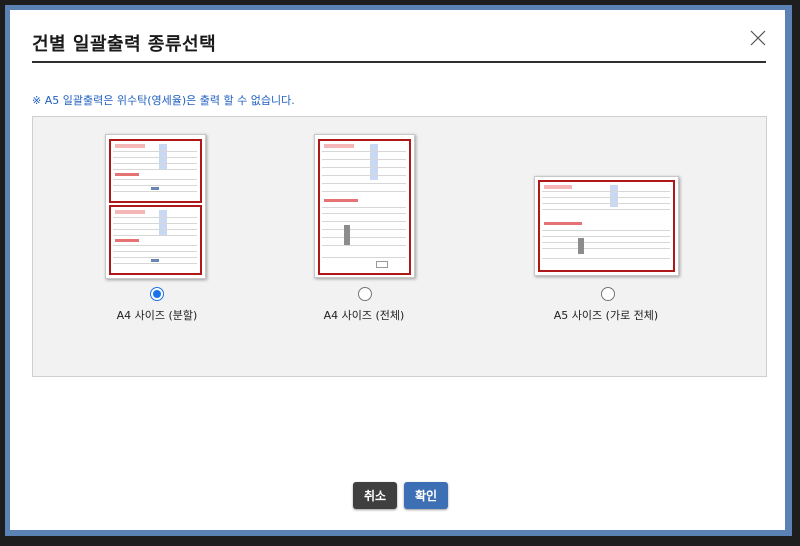  I want to click on radio-a4-split, so click(157, 294).